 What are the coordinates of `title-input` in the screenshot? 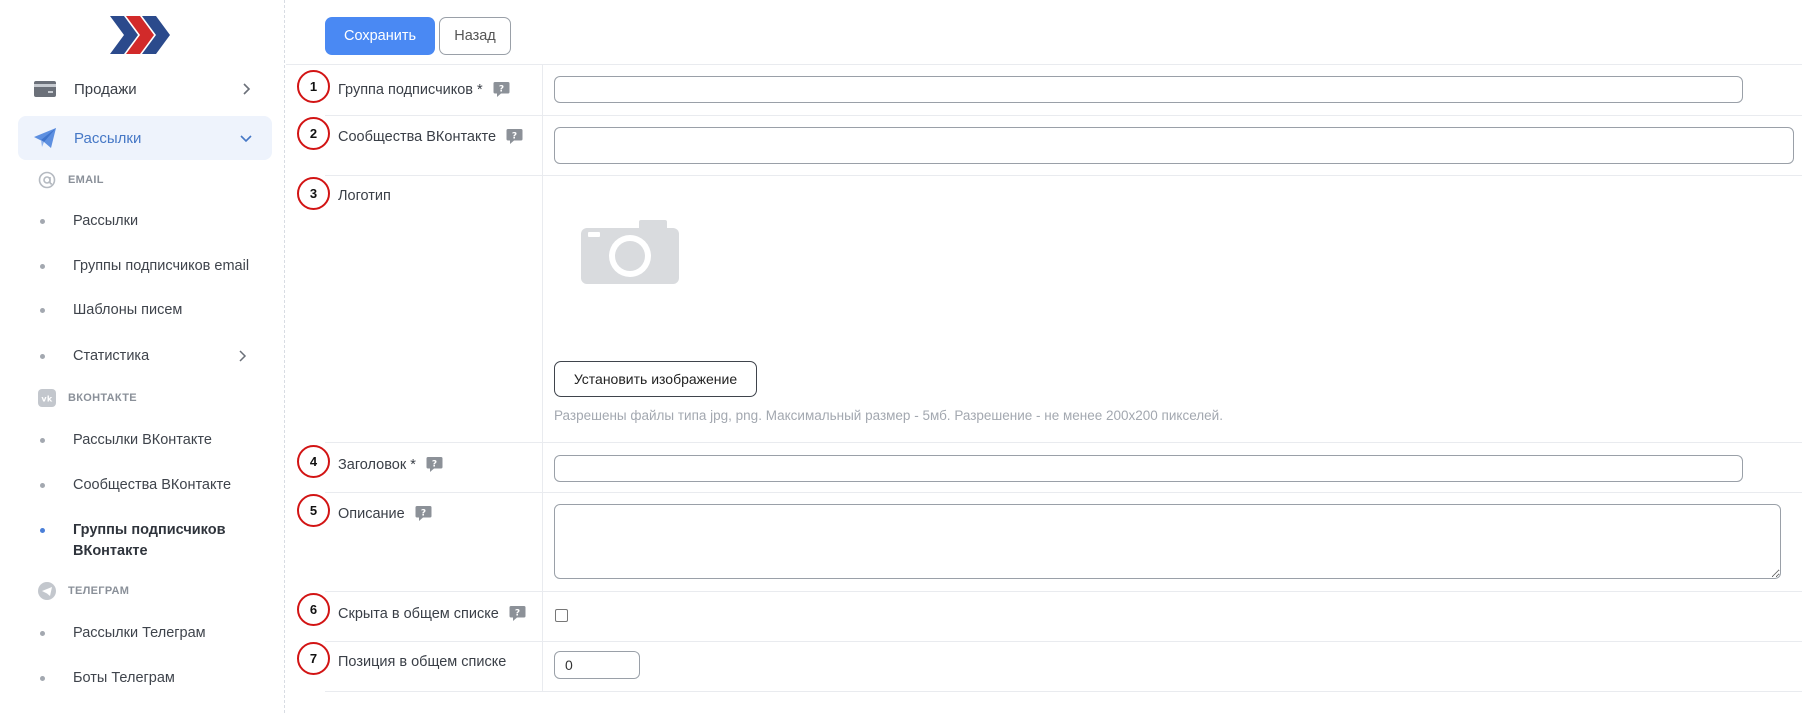 It's located at (1148, 468).